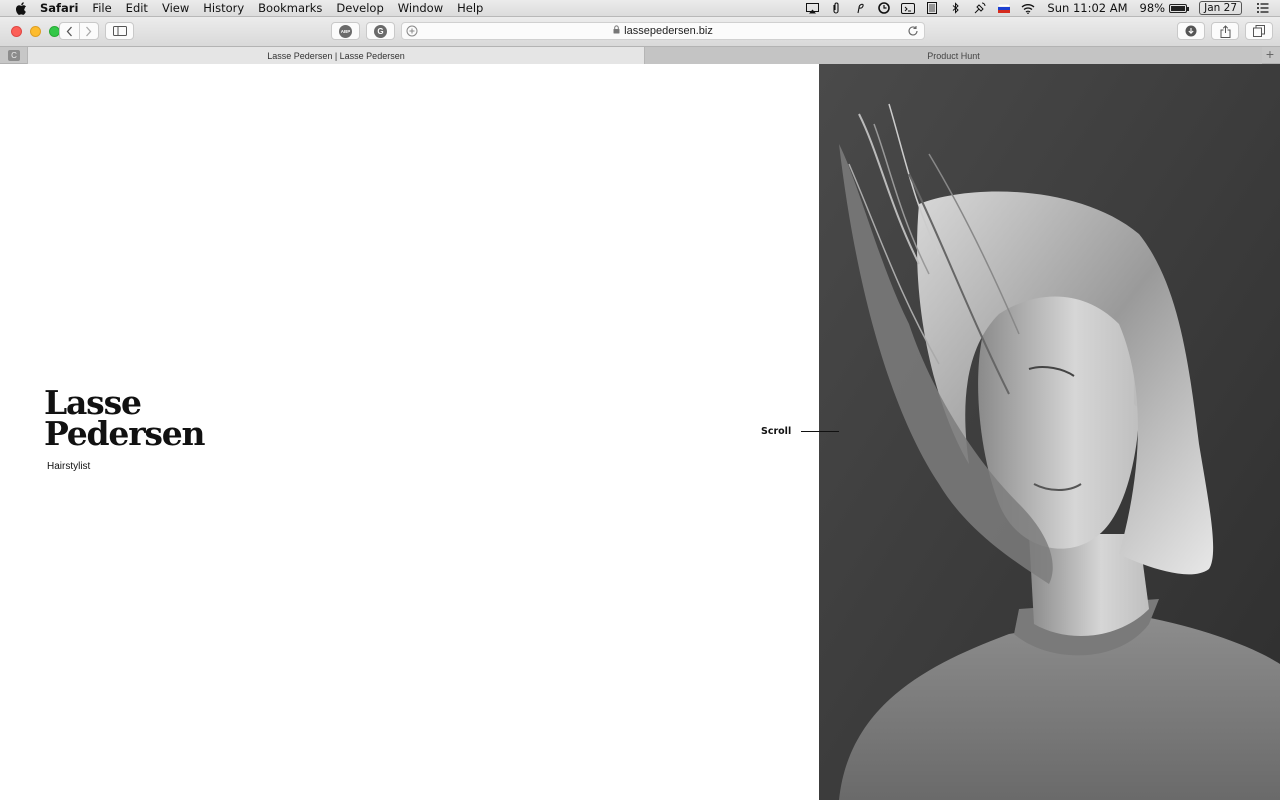  What do you see at coordinates (616, 31) in the screenshot?
I see `lock-icon` at bounding box center [616, 31].